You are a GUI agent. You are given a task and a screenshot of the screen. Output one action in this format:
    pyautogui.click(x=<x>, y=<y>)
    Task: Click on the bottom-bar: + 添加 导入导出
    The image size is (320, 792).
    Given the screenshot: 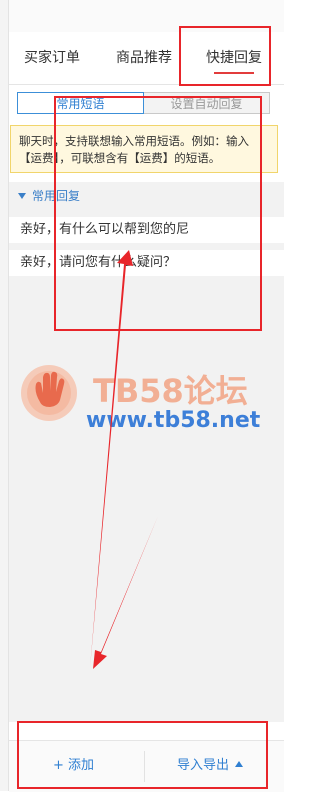 What is the action you would take?
    pyautogui.click(x=146, y=766)
    